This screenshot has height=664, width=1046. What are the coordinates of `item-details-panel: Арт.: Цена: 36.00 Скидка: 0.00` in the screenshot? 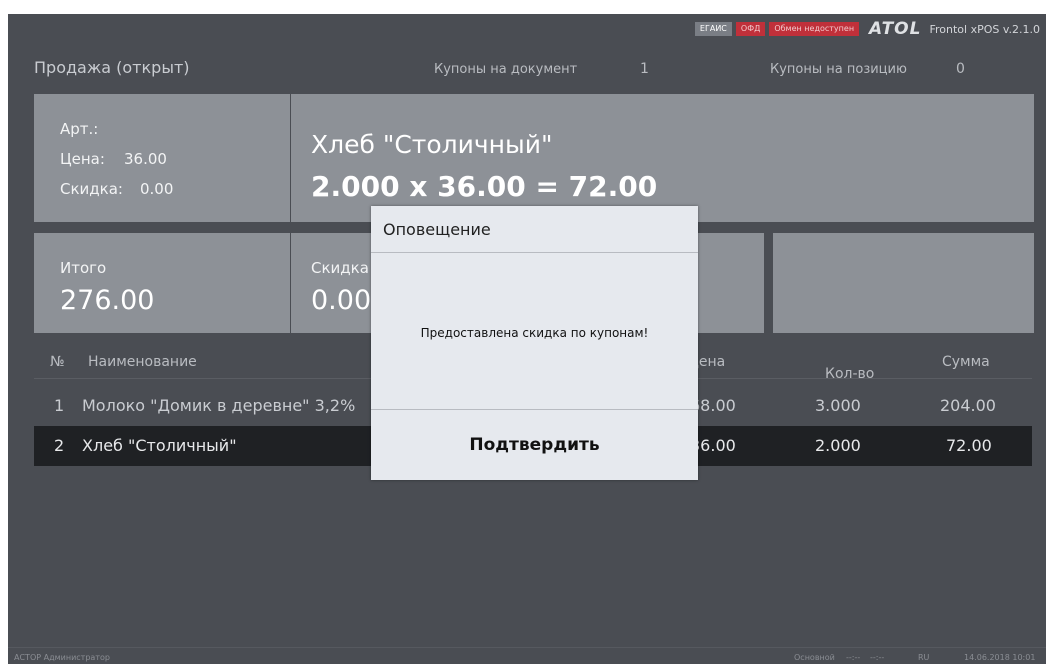 It's located at (162, 158).